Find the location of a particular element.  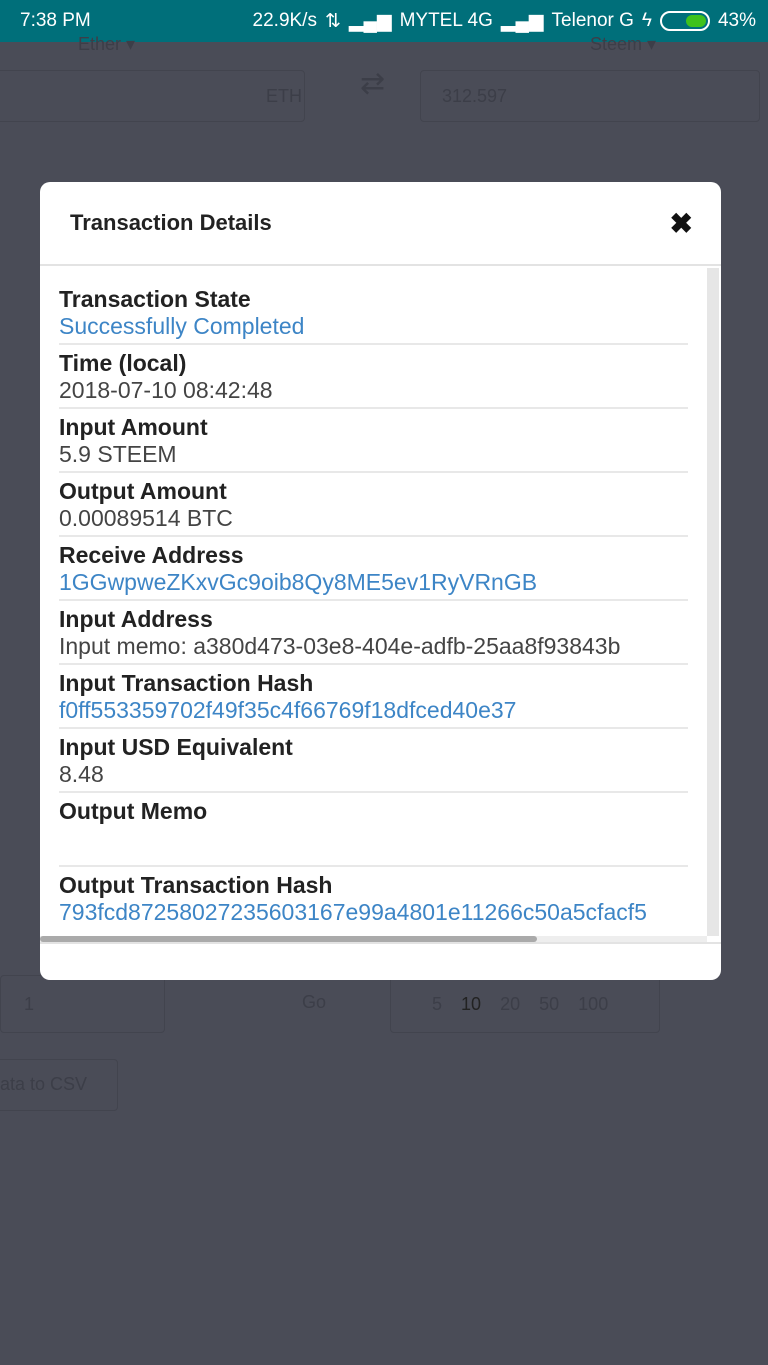

row-value: 8.48 is located at coordinates (81, 774).